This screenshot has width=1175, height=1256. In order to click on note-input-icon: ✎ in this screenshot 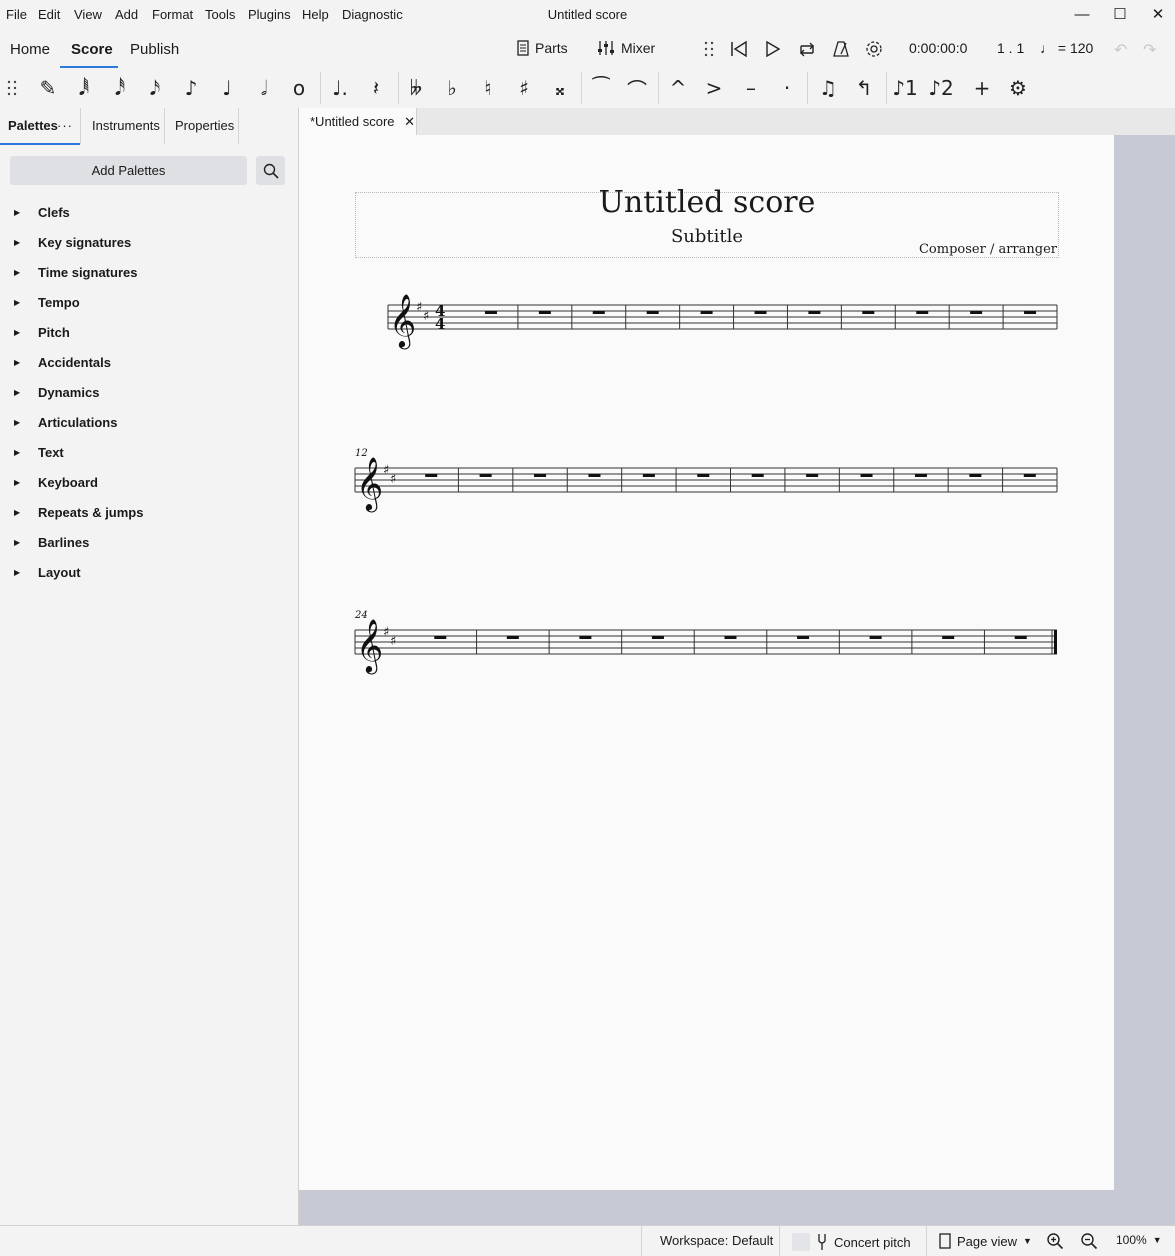, I will do `click(48, 88)`.